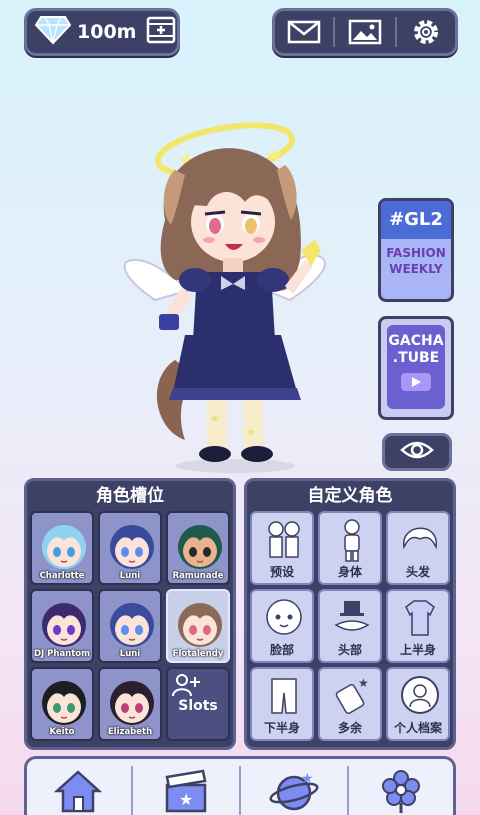 The height and width of the screenshot is (815, 480). I want to click on character-slot-name: Charlotte, so click(62, 576).